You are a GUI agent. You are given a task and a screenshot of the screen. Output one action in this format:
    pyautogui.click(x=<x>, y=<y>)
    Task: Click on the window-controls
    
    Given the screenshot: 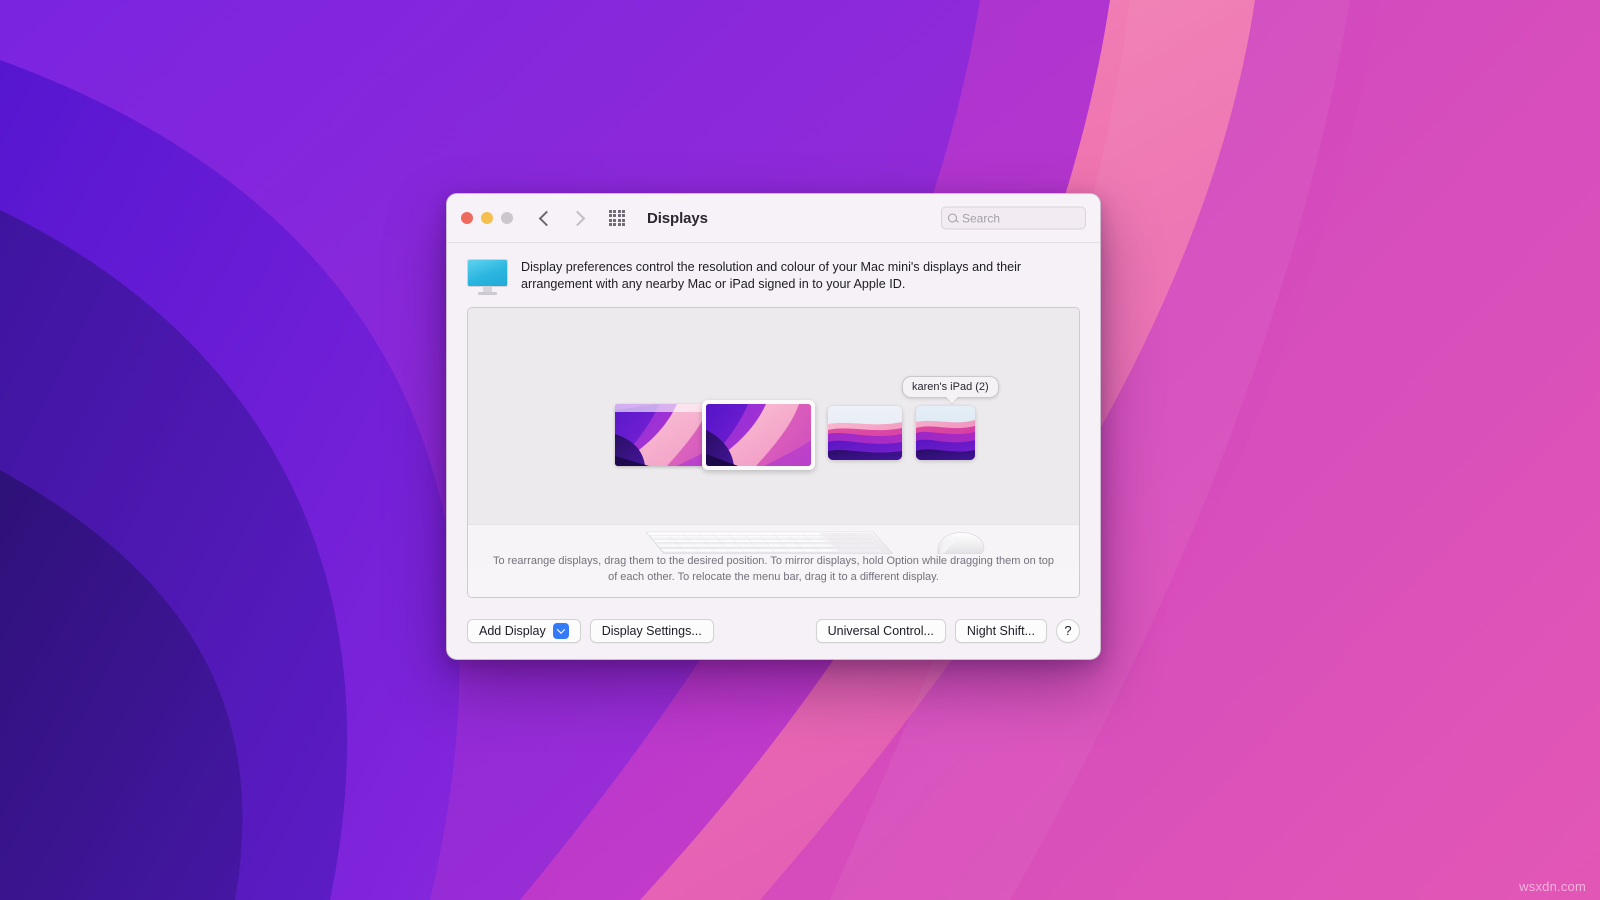 What is the action you would take?
    pyautogui.click(x=487, y=218)
    